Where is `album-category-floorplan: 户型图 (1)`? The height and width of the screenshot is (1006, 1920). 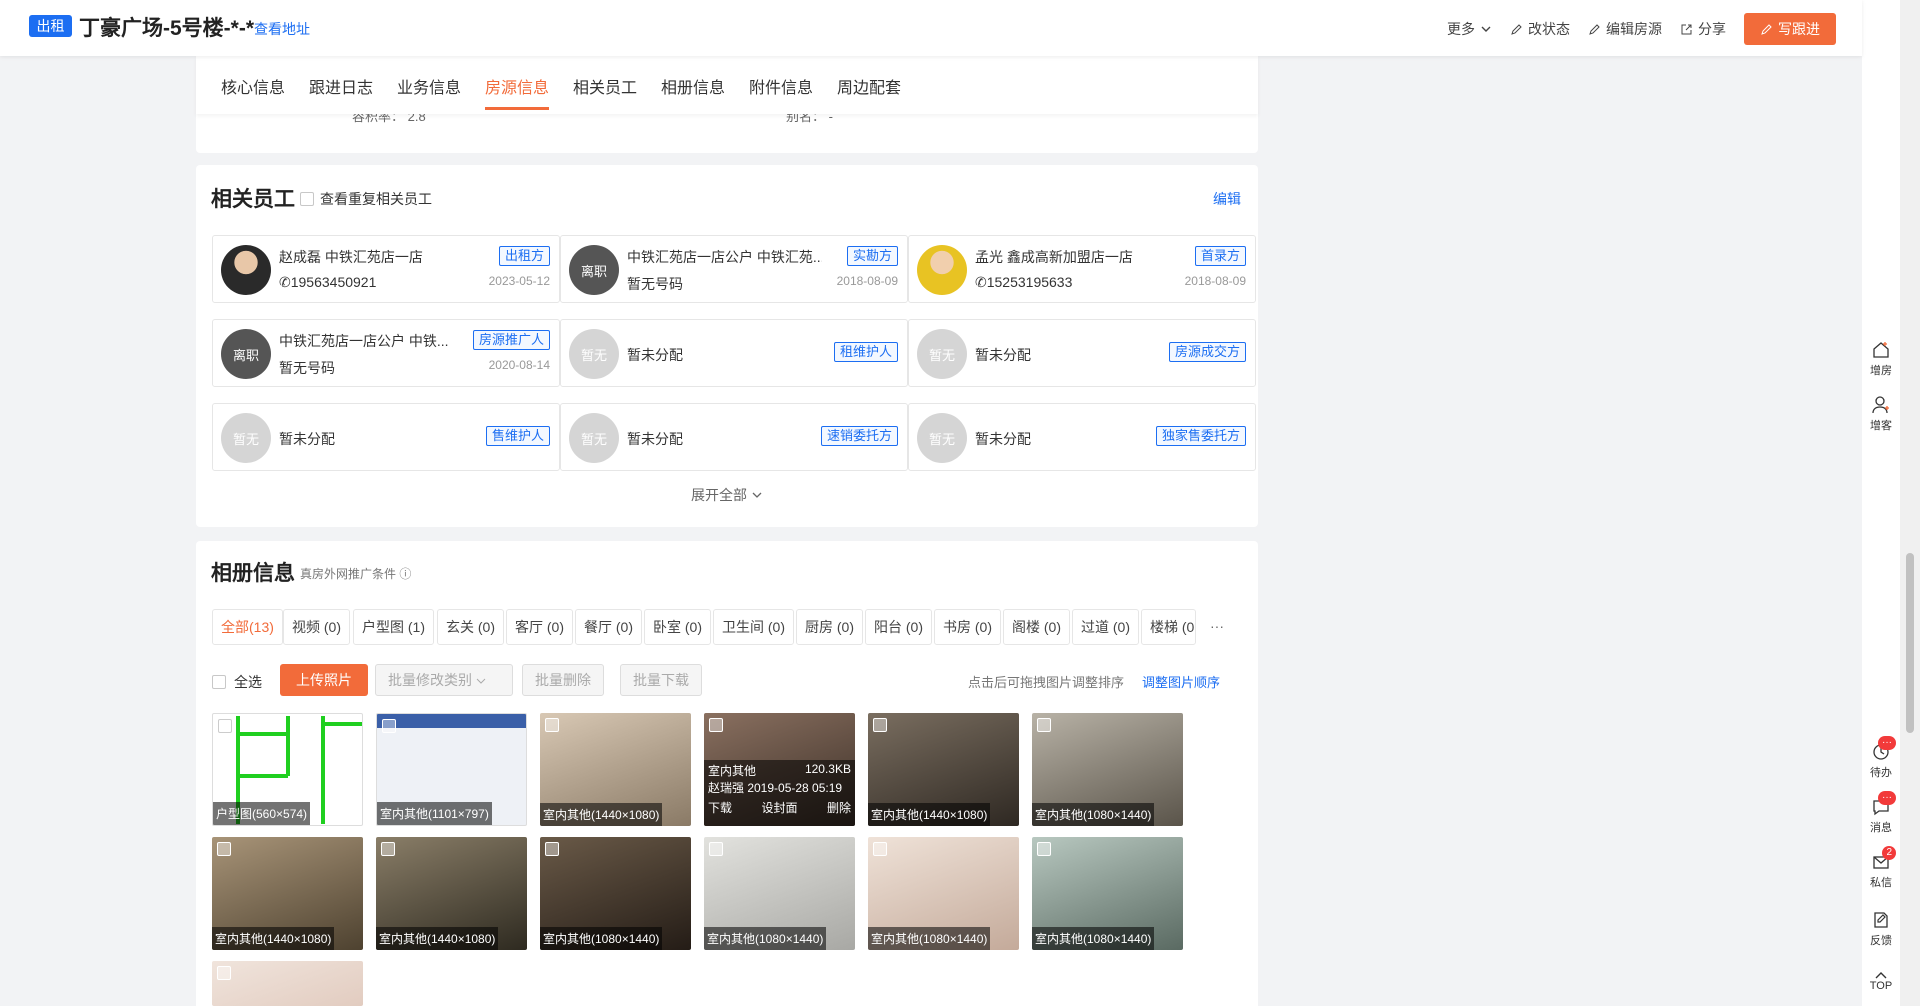 album-category-floorplan: 户型图 (1) is located at coordinates (393, 627).